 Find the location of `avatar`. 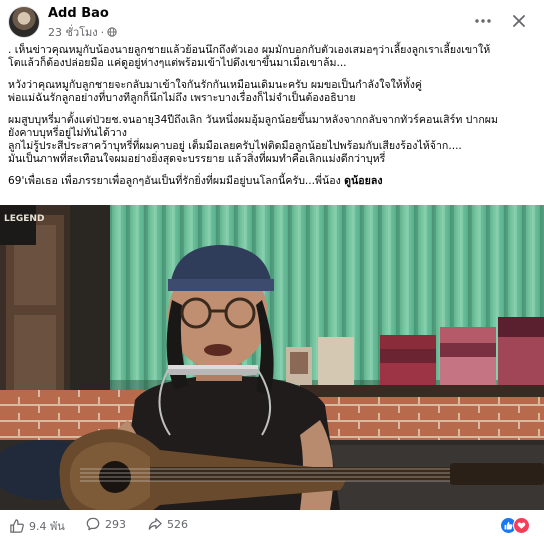

avatar is located at coordinates (24, 22).